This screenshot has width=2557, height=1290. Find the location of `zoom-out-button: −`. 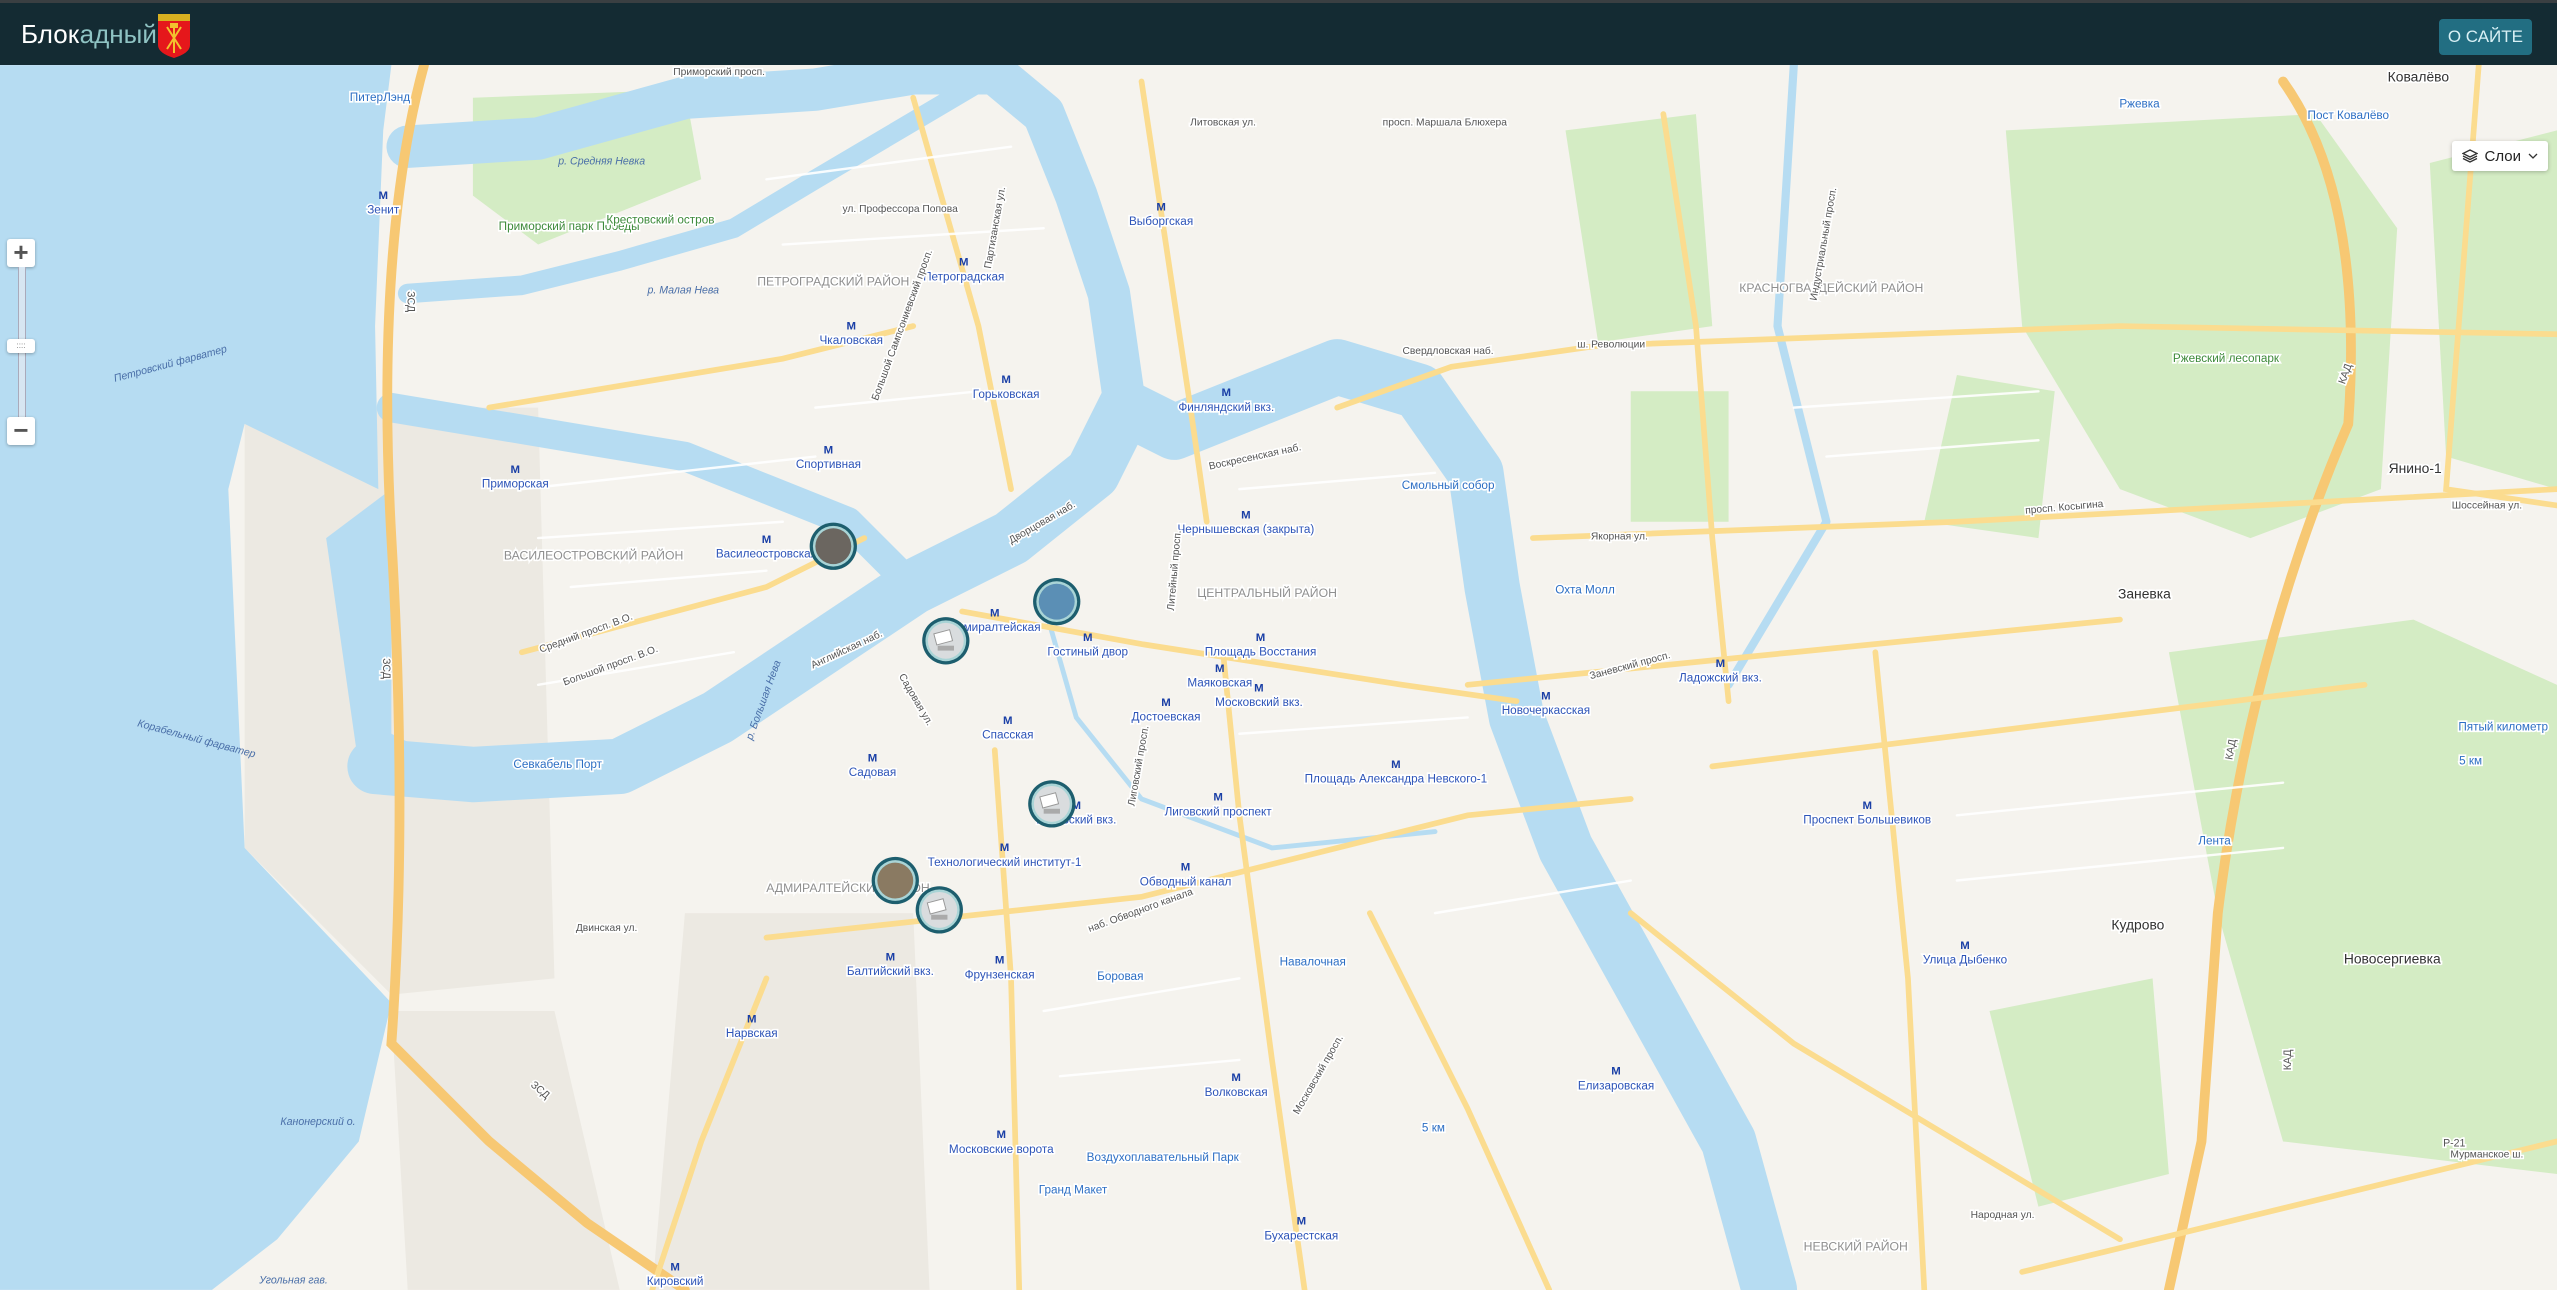

zoom-out-button: − is located at coordinates (21, 431).